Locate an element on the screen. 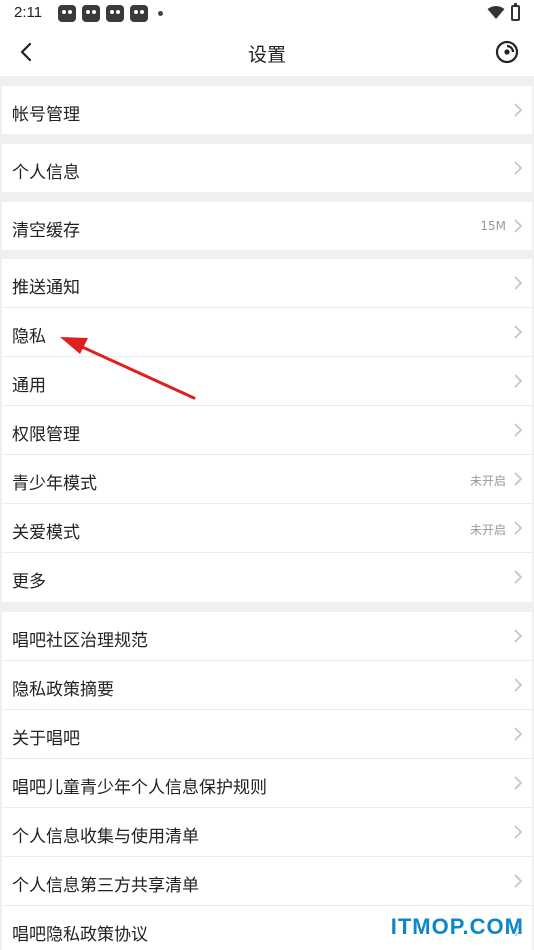  settings-row-clear-cache: 清空缓存 15M is located at coordinates (267, 226).